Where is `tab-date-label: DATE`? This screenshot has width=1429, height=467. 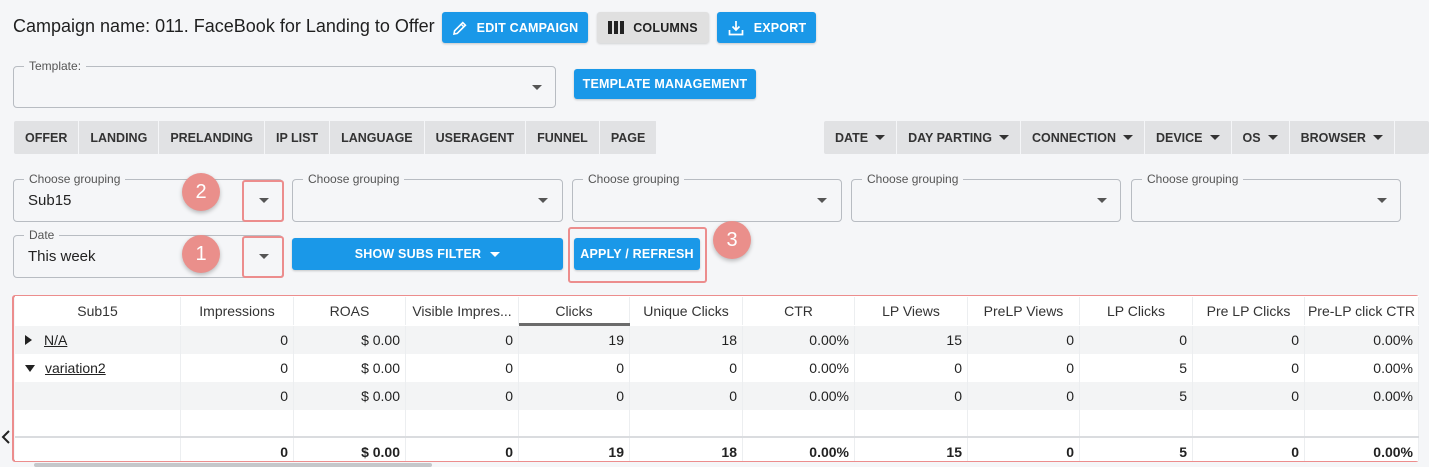
tab-date-label: DATE is located at coordinates (852, 137).